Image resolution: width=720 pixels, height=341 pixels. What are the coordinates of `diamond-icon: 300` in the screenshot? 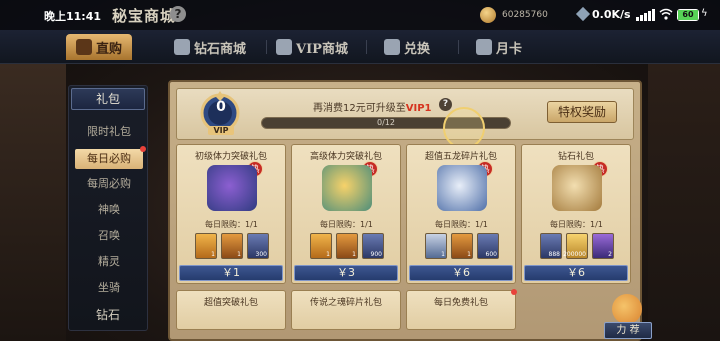 It's located at (258, 246).